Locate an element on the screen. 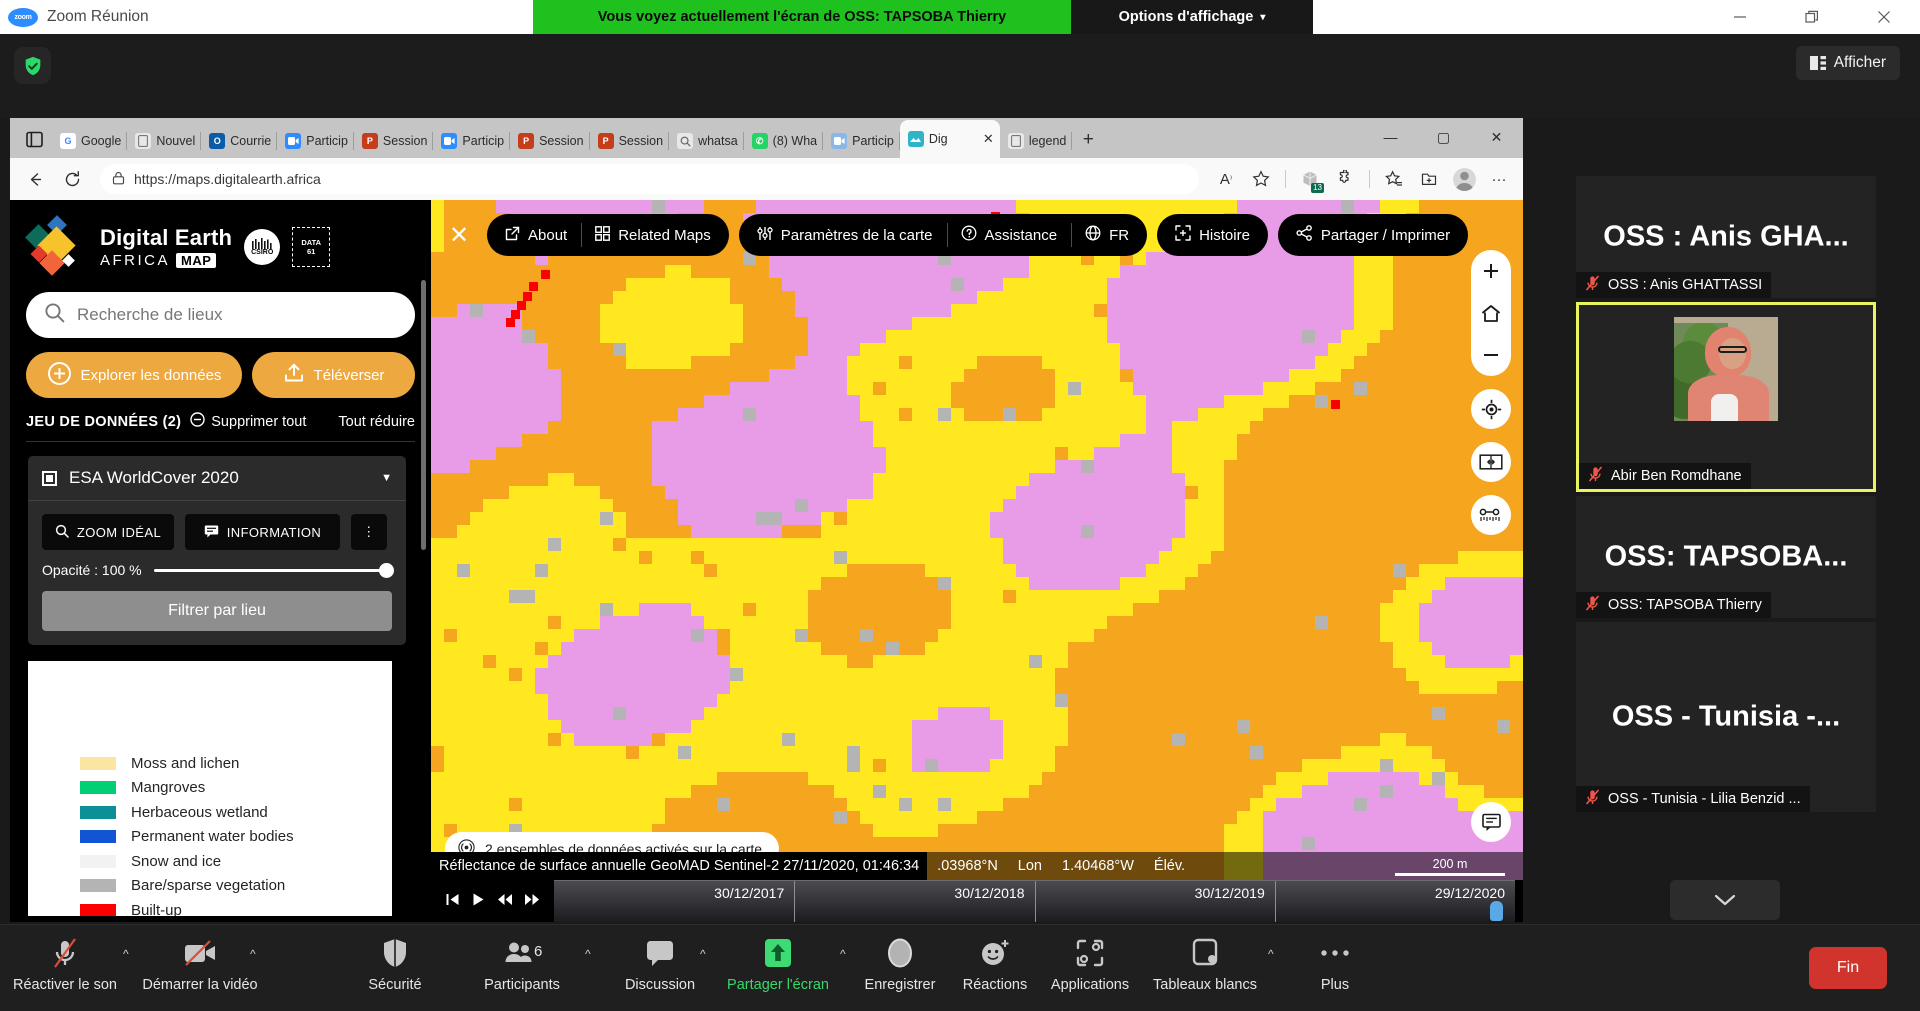 This screenshot has width=1920, height=1011. zoom-toolbar-share-screen: Partager l'écran is located at coordinates (778, 963).